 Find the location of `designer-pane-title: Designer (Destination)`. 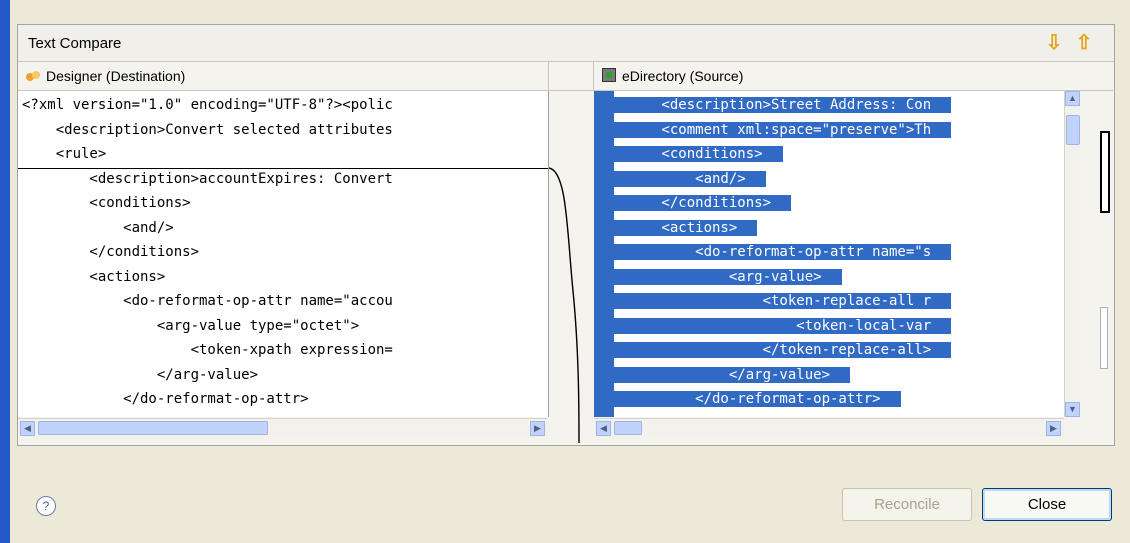

designer-pane-title: Designer (Destination) is located at coordinates (116, 76).